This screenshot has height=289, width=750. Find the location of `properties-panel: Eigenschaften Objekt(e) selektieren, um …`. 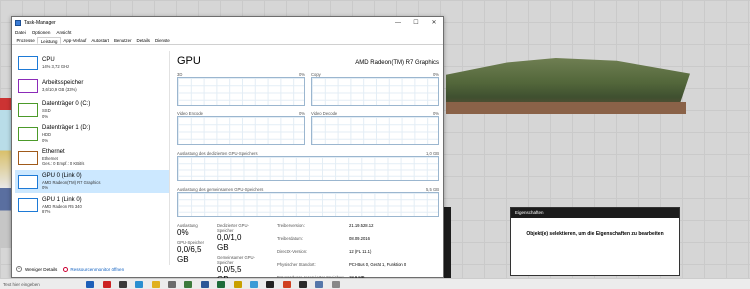

properties-panel: Eigenschaften Objekt(e) selektieren, um … is located at coordinates (595, 241).